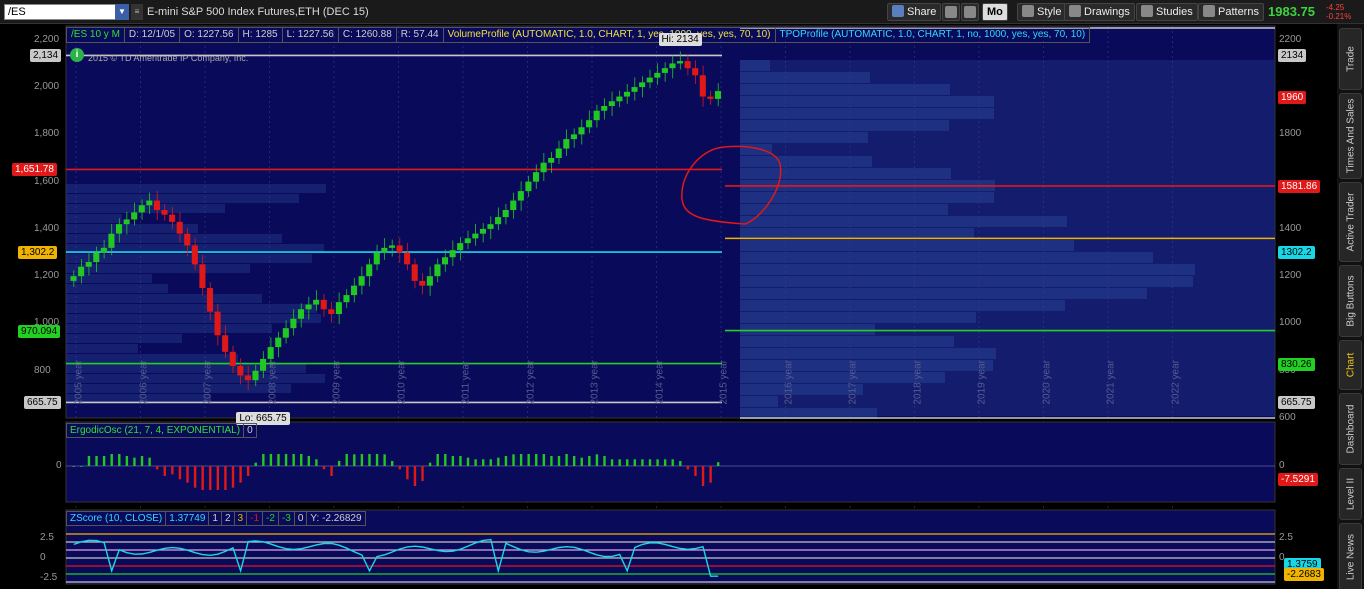 The image size is (1364, 589). What do you see at coordinates (1290, 323) in the screenshot?
I see `right-axis-tick: 1000` at bounding box center [1290, 323].